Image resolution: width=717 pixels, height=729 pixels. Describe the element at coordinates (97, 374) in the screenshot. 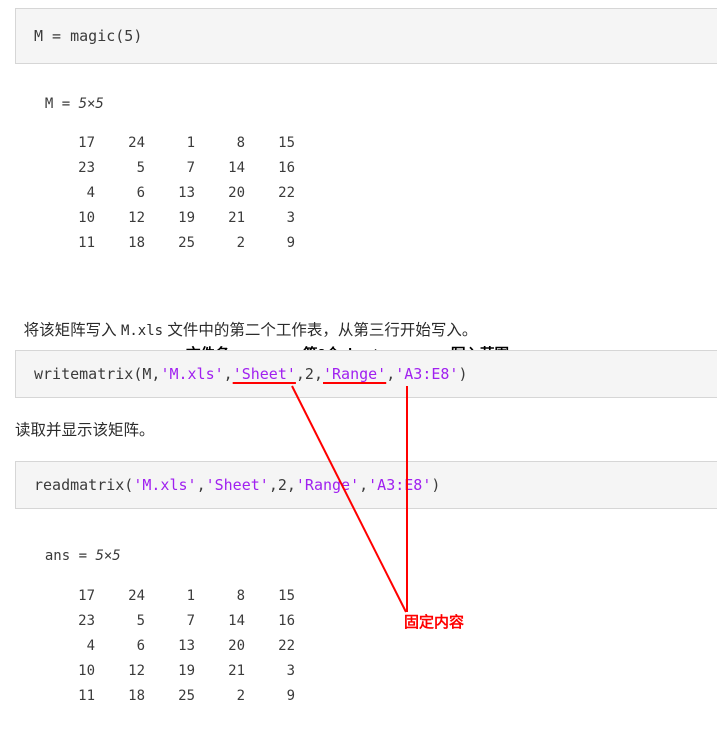

I see `code-fn-writematrix: writematrix(M,` at that location.